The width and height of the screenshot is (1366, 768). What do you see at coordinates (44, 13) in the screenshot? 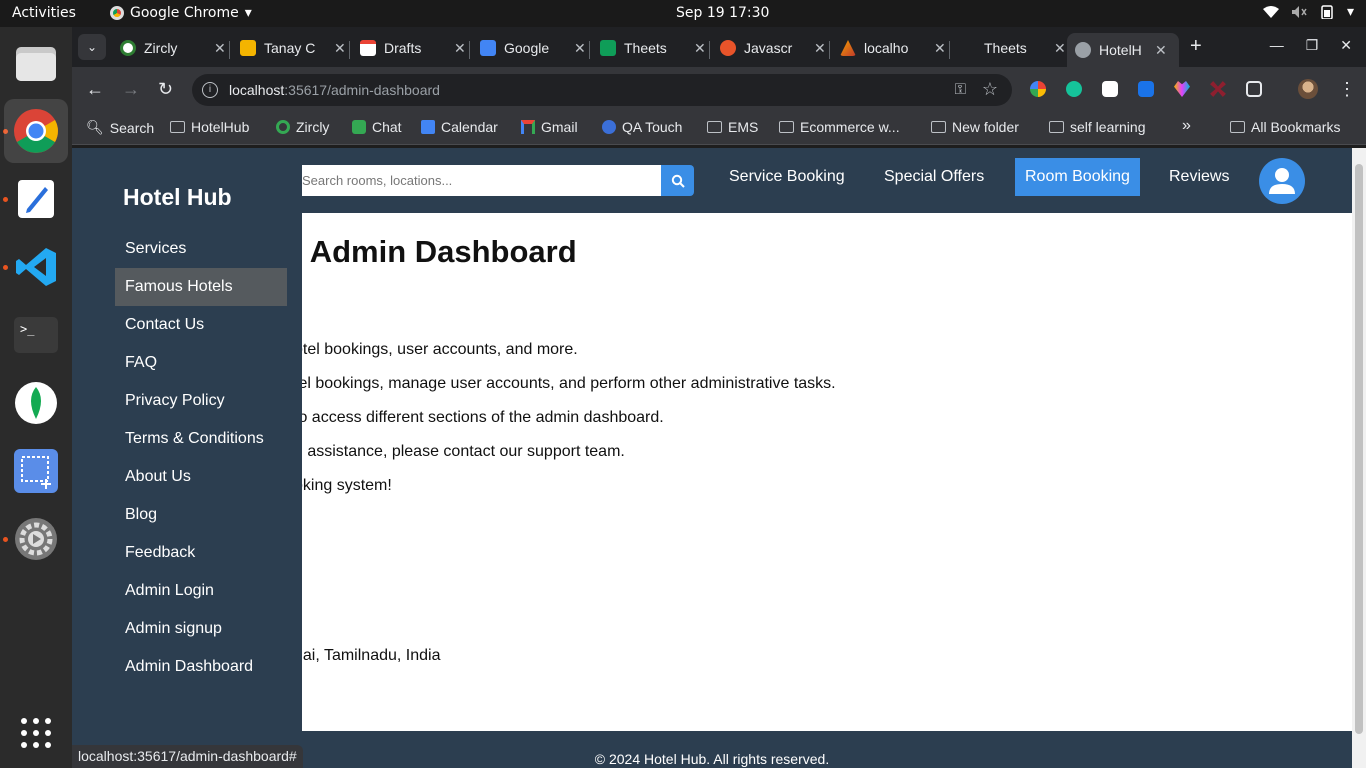
I see `activities-button: Activities` at bounding box center [44, 13].